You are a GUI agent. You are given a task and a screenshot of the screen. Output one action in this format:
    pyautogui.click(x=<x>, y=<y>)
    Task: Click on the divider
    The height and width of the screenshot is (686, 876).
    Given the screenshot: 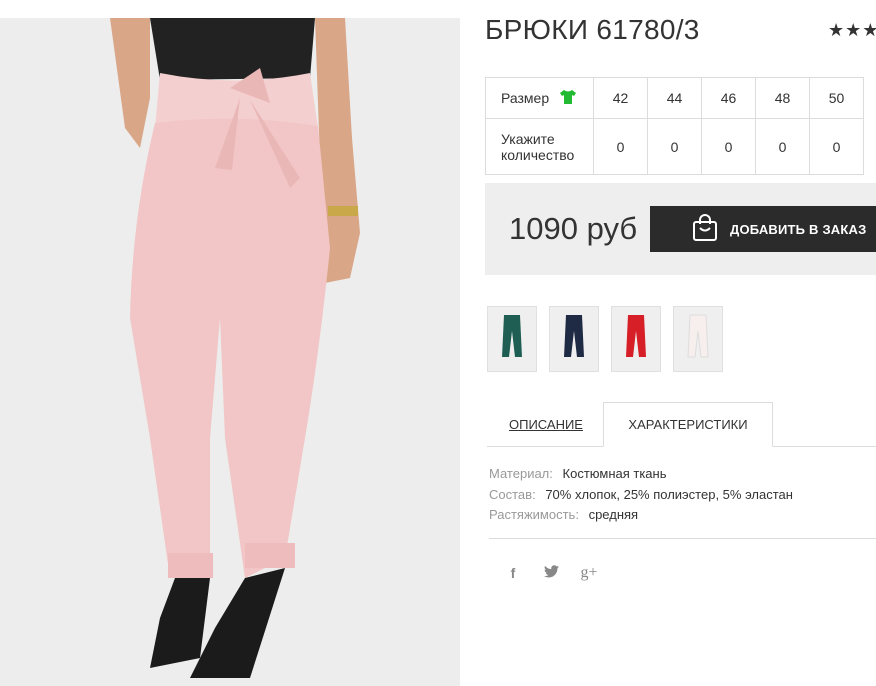 What is the action you would take?
    pyautogui.click(x=682, y=538)
    